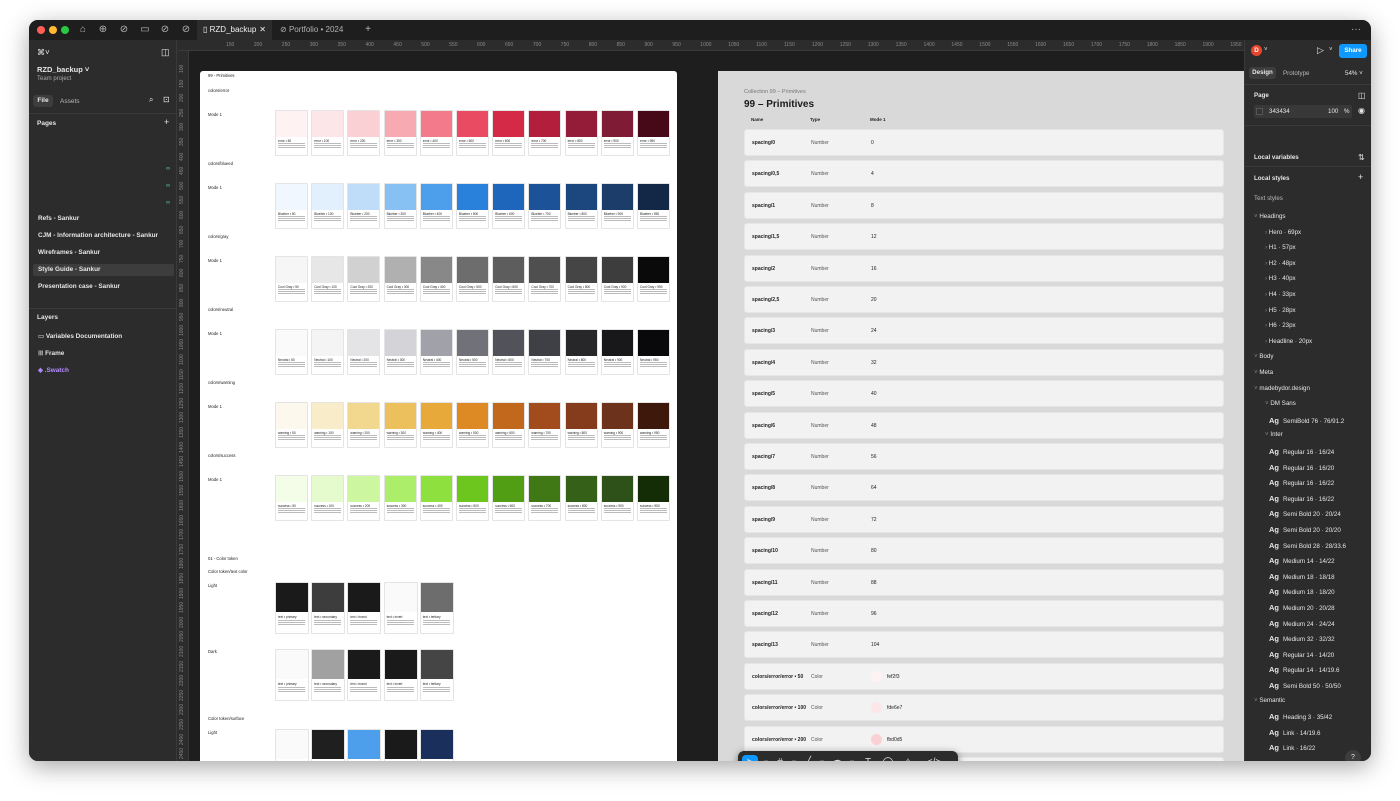 The width and height of the screenshot is (1400, 801). What do you see at coordinates (436, 133) in the screenshot?
I see `color-swatch: error • 400` at bounding box center [436, 133].